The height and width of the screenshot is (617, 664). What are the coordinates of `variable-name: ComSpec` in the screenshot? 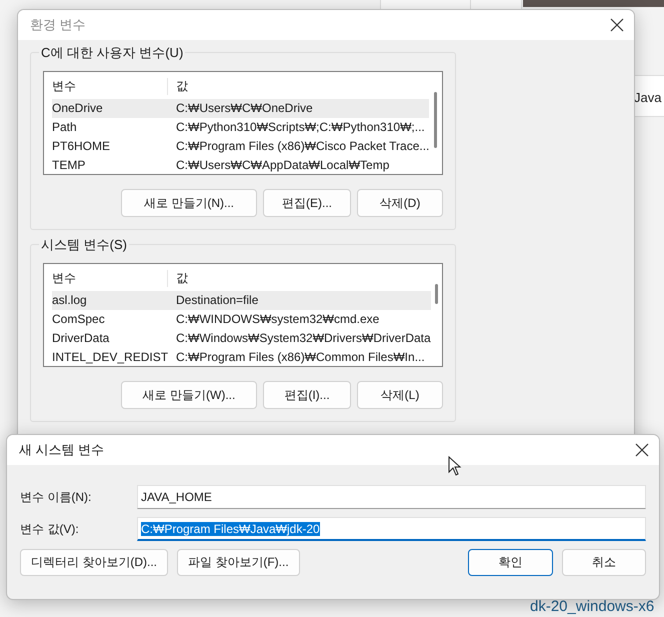 It's located at (79, 319).